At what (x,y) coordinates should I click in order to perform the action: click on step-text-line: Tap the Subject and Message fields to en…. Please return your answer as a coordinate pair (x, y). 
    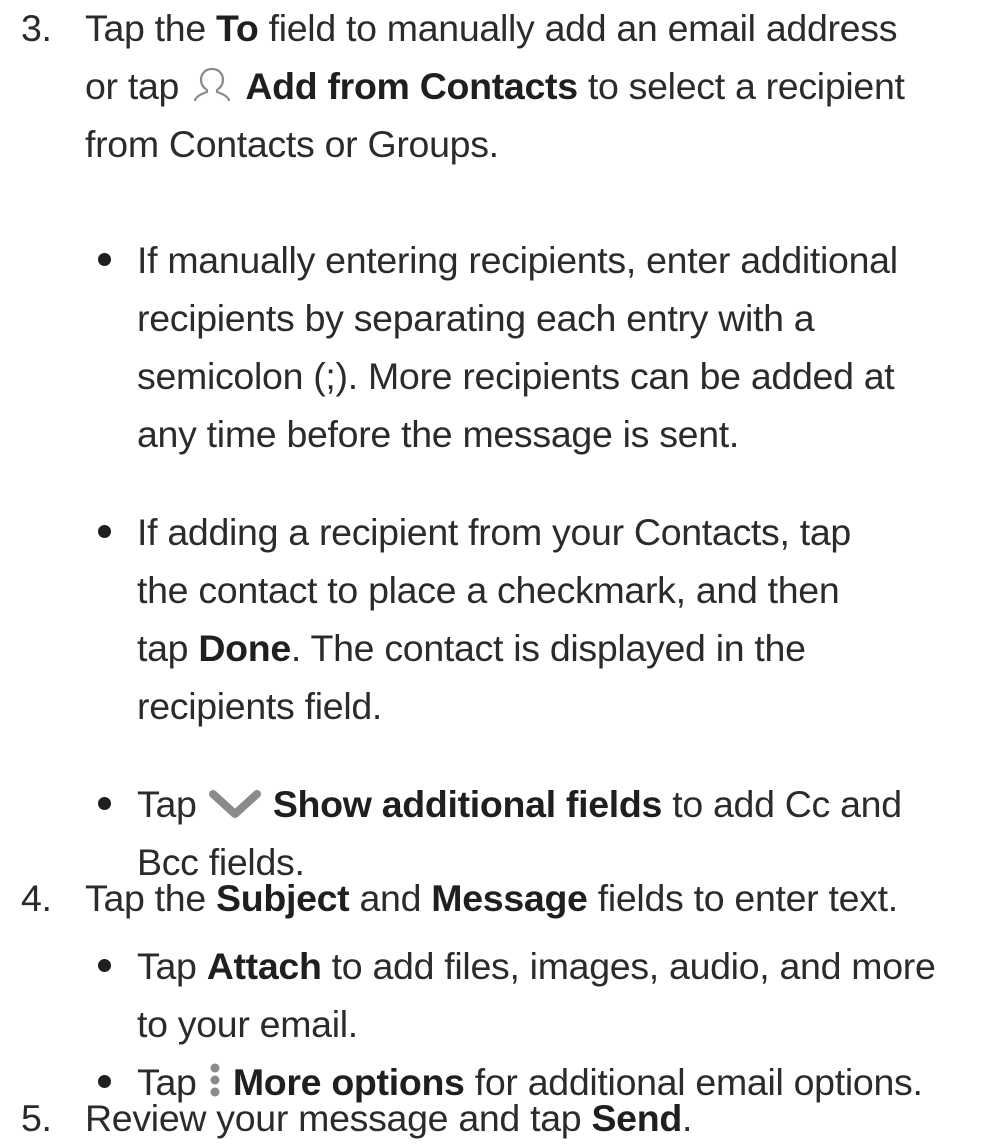
    Looking at the image, I should click on (491, 898).